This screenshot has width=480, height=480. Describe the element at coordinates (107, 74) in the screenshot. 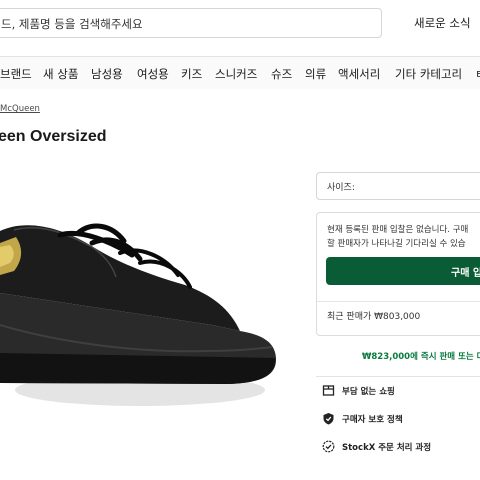

I see `nav-item-men: 남성용` at that location.